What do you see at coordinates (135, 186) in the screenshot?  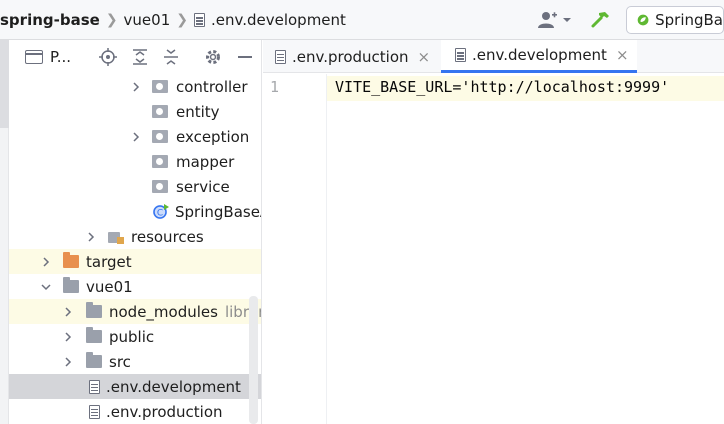 I see `tree-item-service: service` at bounding box center [135, 186].